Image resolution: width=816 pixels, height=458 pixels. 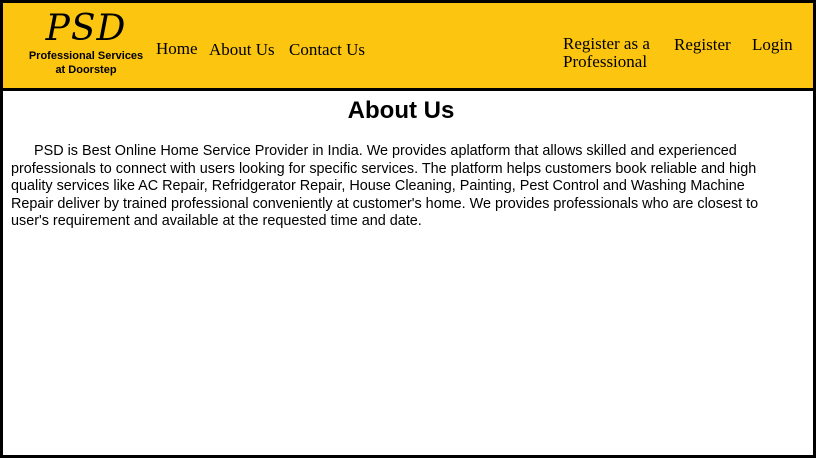 I want to click on logo-text: PSD, so click(x=86, y=28).